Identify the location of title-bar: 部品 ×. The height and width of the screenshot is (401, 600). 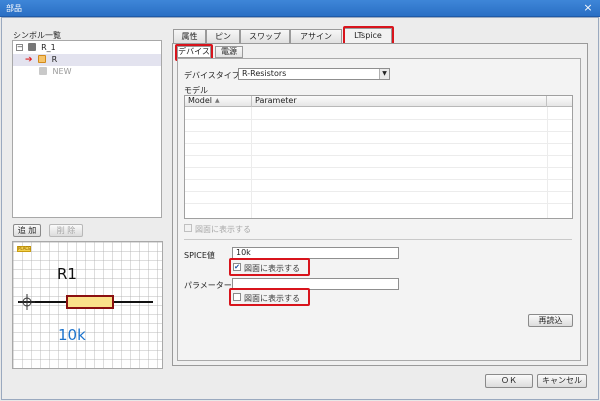
(300, 8).